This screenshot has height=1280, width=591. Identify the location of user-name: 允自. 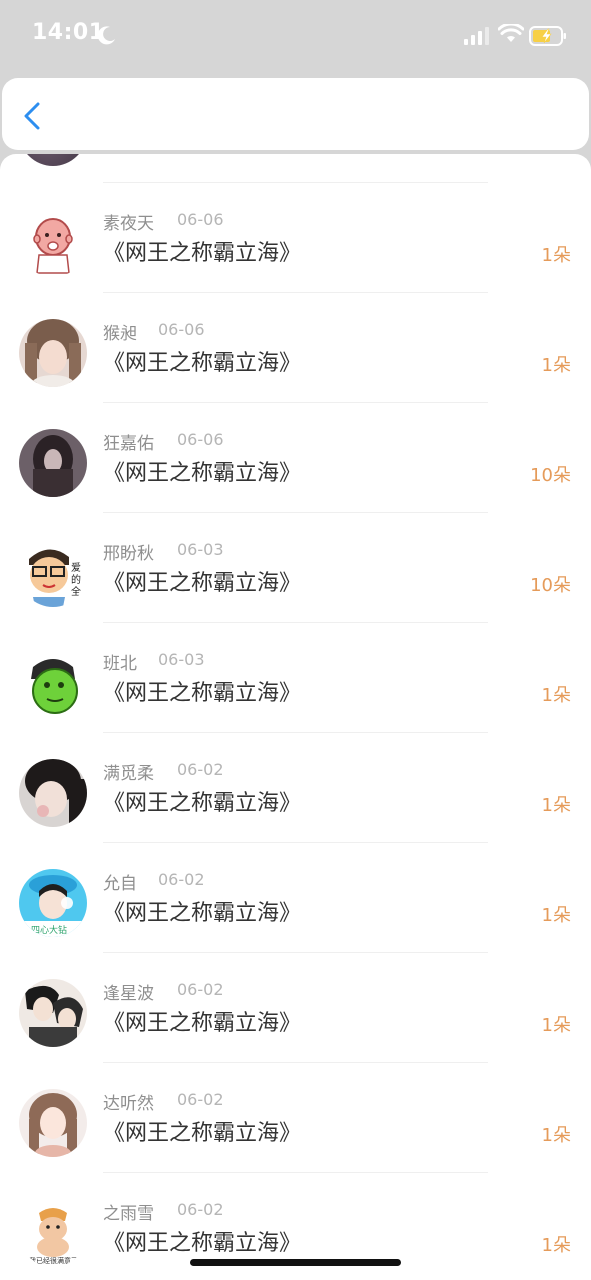
(120, 884).